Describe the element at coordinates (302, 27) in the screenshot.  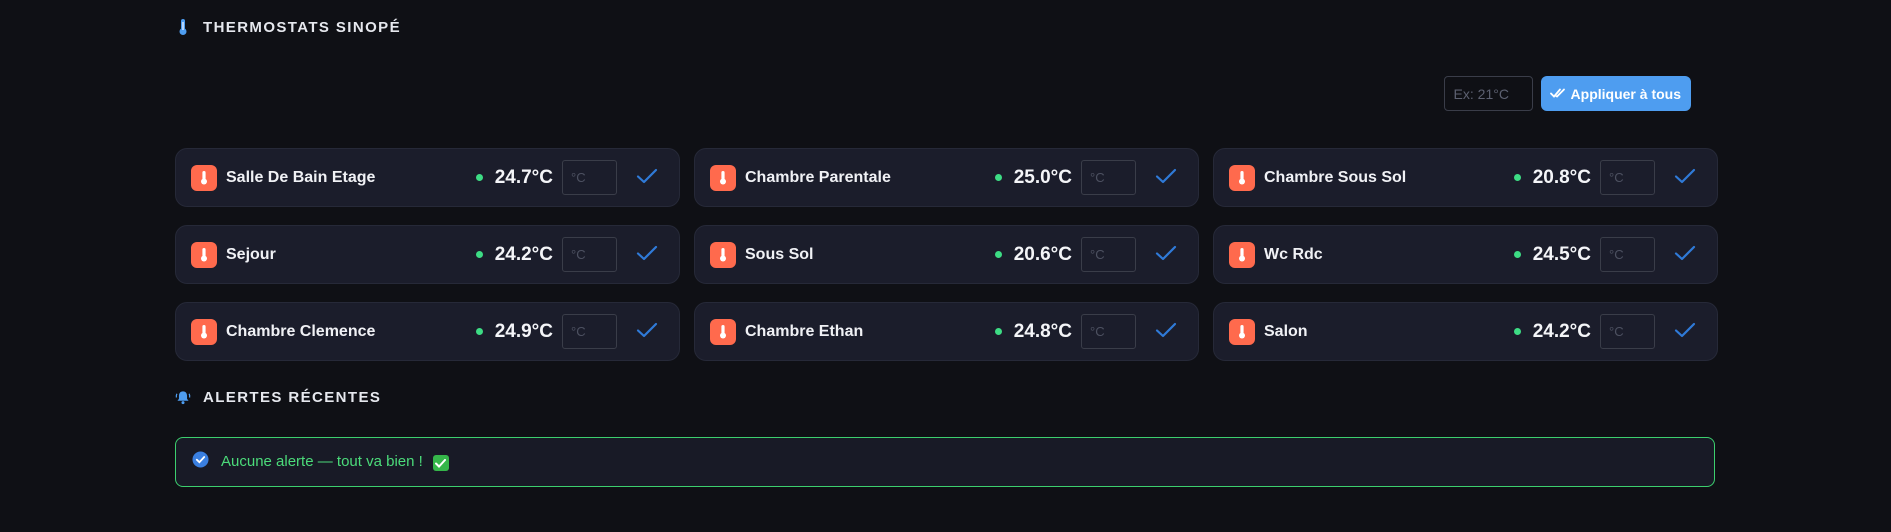
I see `thermostats-title: THERMOSTATS SINOPÉ` at that location.